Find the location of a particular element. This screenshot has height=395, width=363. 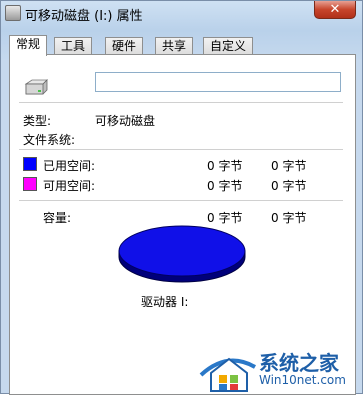

used-space-label: 已用空间: is located at coordinates (69, 166).